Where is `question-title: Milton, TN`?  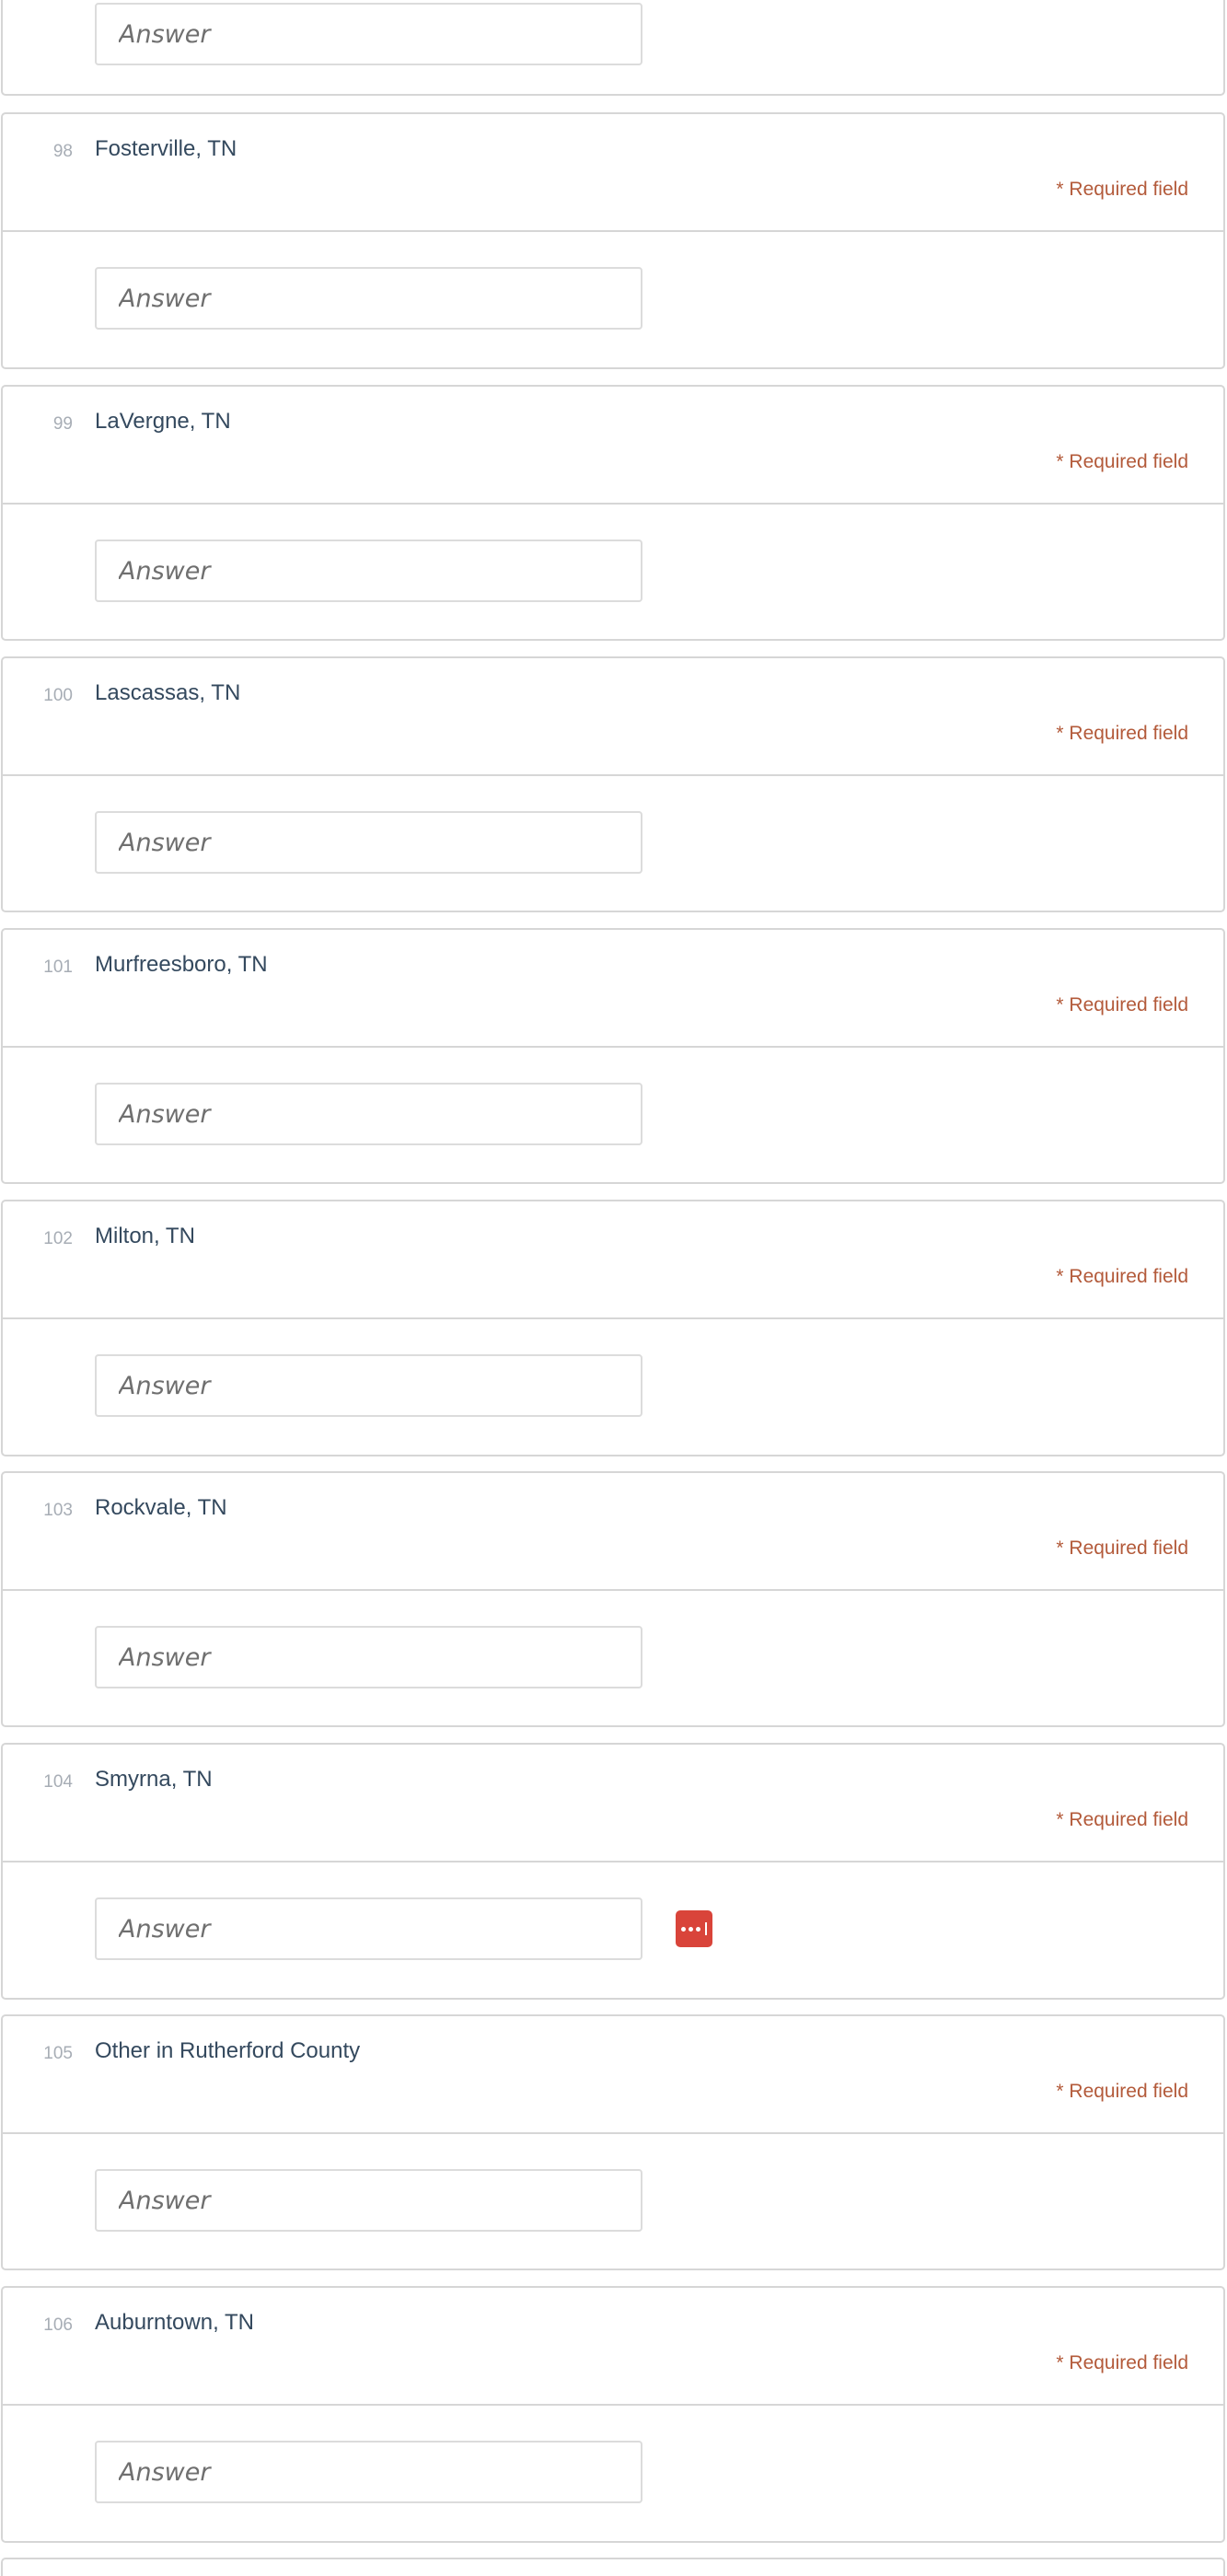 question-title: Milton, TN is located at coordinates (145, 1236).